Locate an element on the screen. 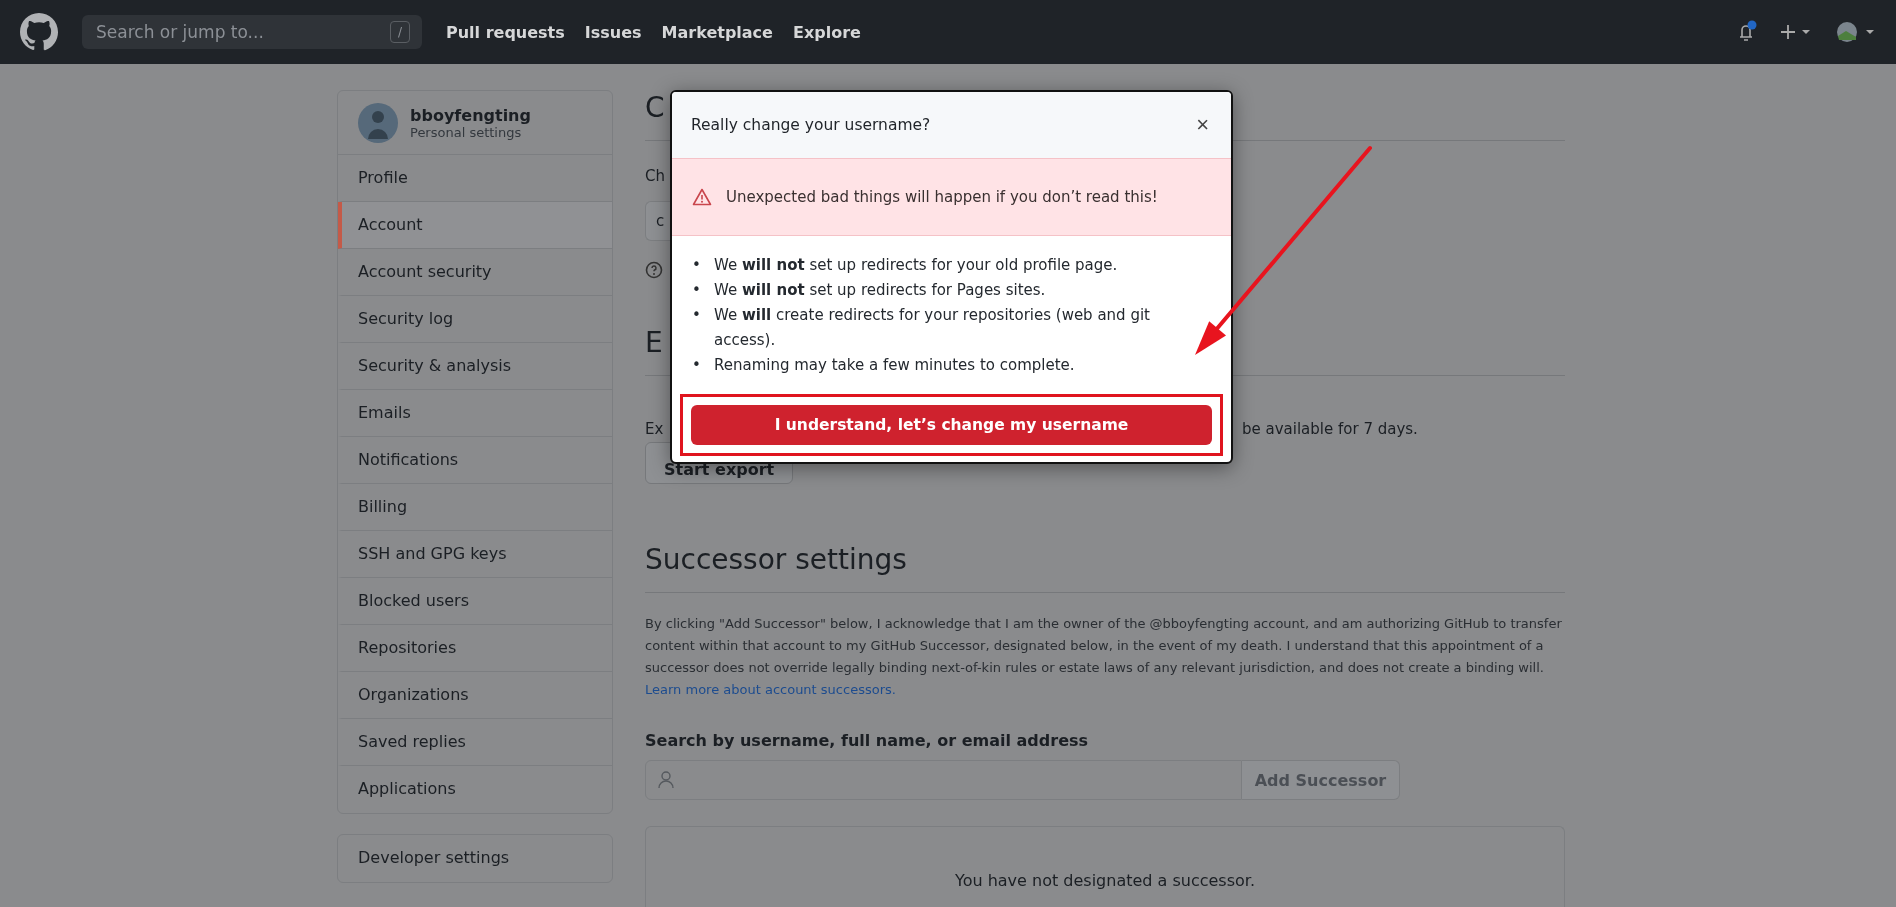 Image resolution: width=1896 pixels, height=907 pixels. sidebar-item: Emails is located at coordinates (475, 413).